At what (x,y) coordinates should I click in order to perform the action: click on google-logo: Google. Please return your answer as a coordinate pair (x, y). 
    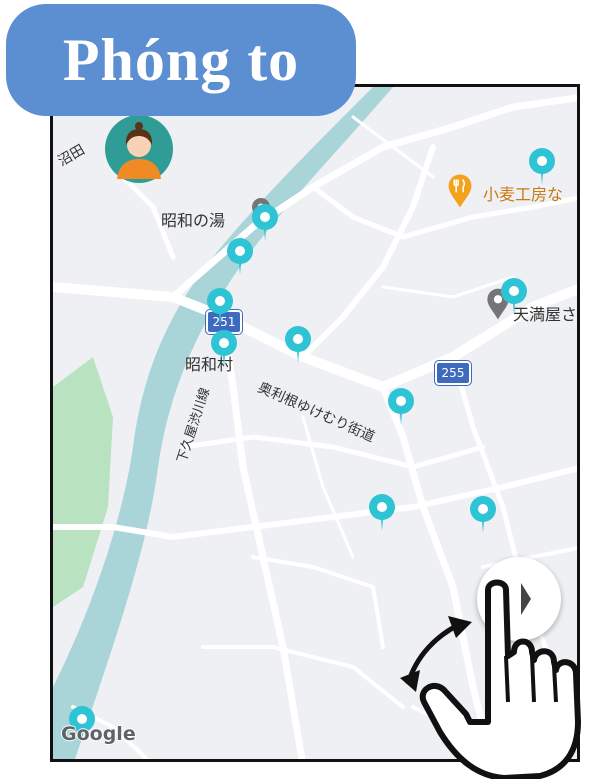
    Looking at the image, I should click on (98, 734).